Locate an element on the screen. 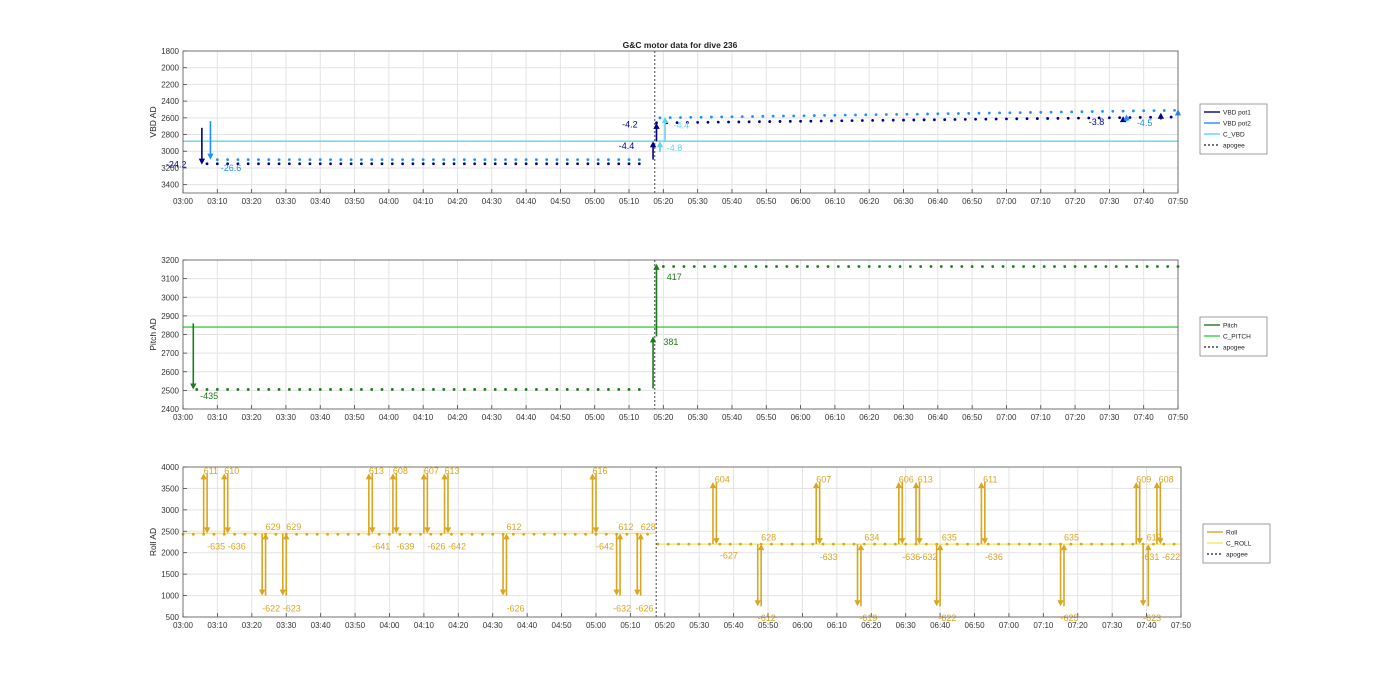 The image size is (1400, 698). arrow-label: -636 is located at coordinates (911, 557).